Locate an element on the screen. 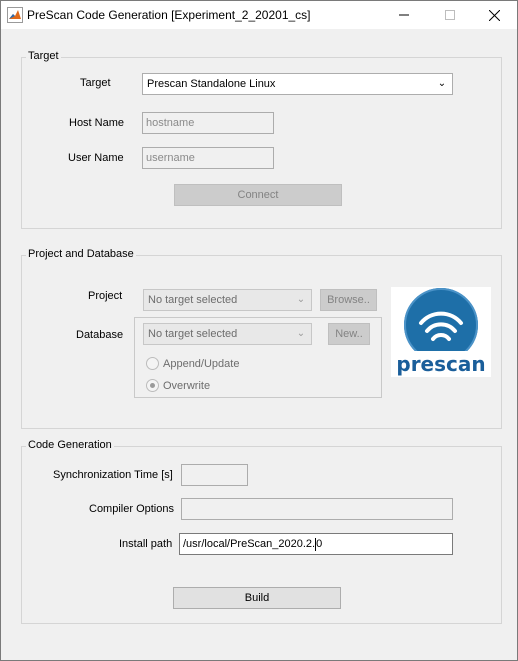 Image resolution: width=518 pixels, height=661 pixels. browse-button: Browse.. is located at coordinates (348, 300).